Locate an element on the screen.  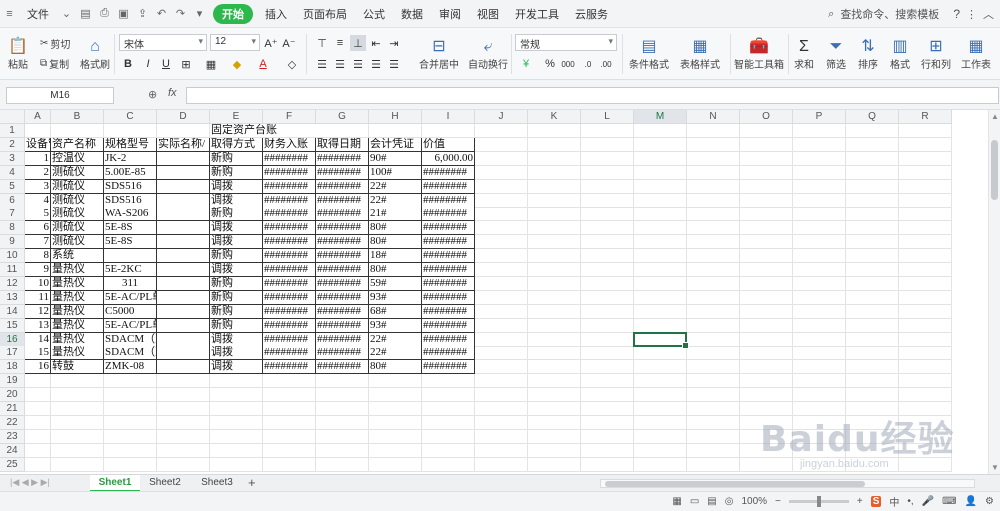
settings-icon: ⚙ is located at coordinates (989, 501).